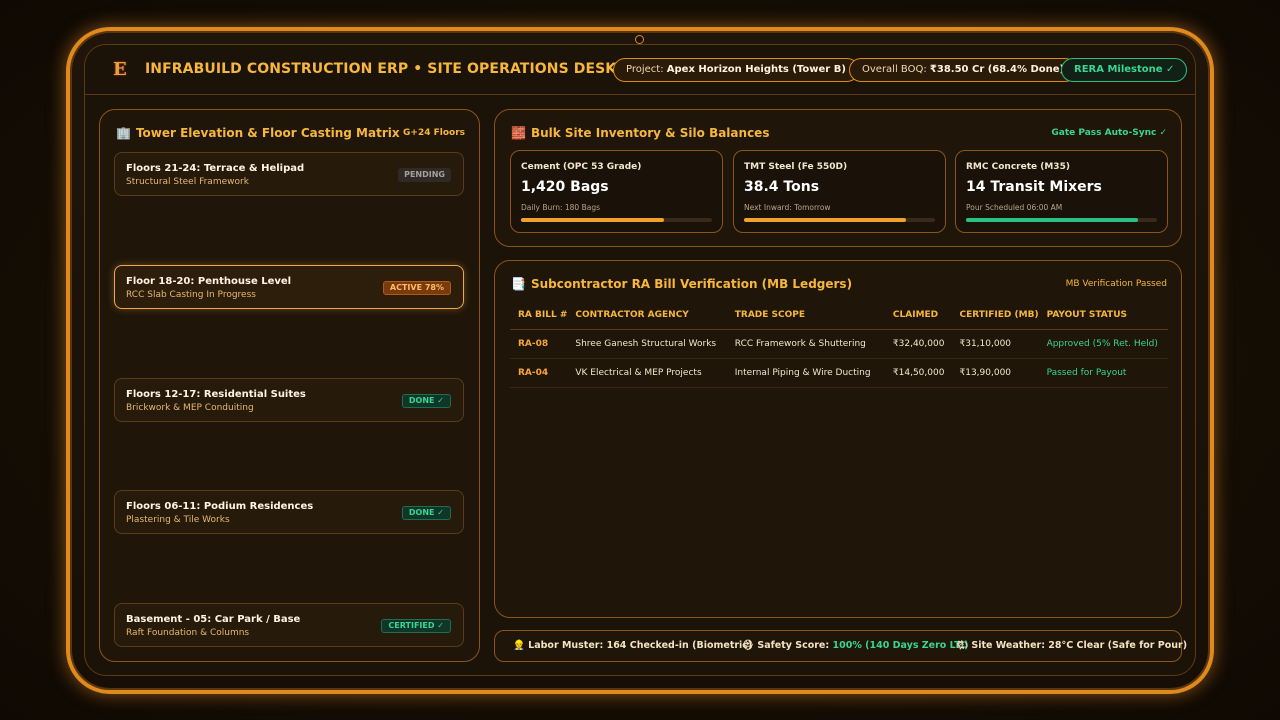  I want to click on elevation-title-text: Tower Elevation & Floor Casting Matrix, so click(267, 133).